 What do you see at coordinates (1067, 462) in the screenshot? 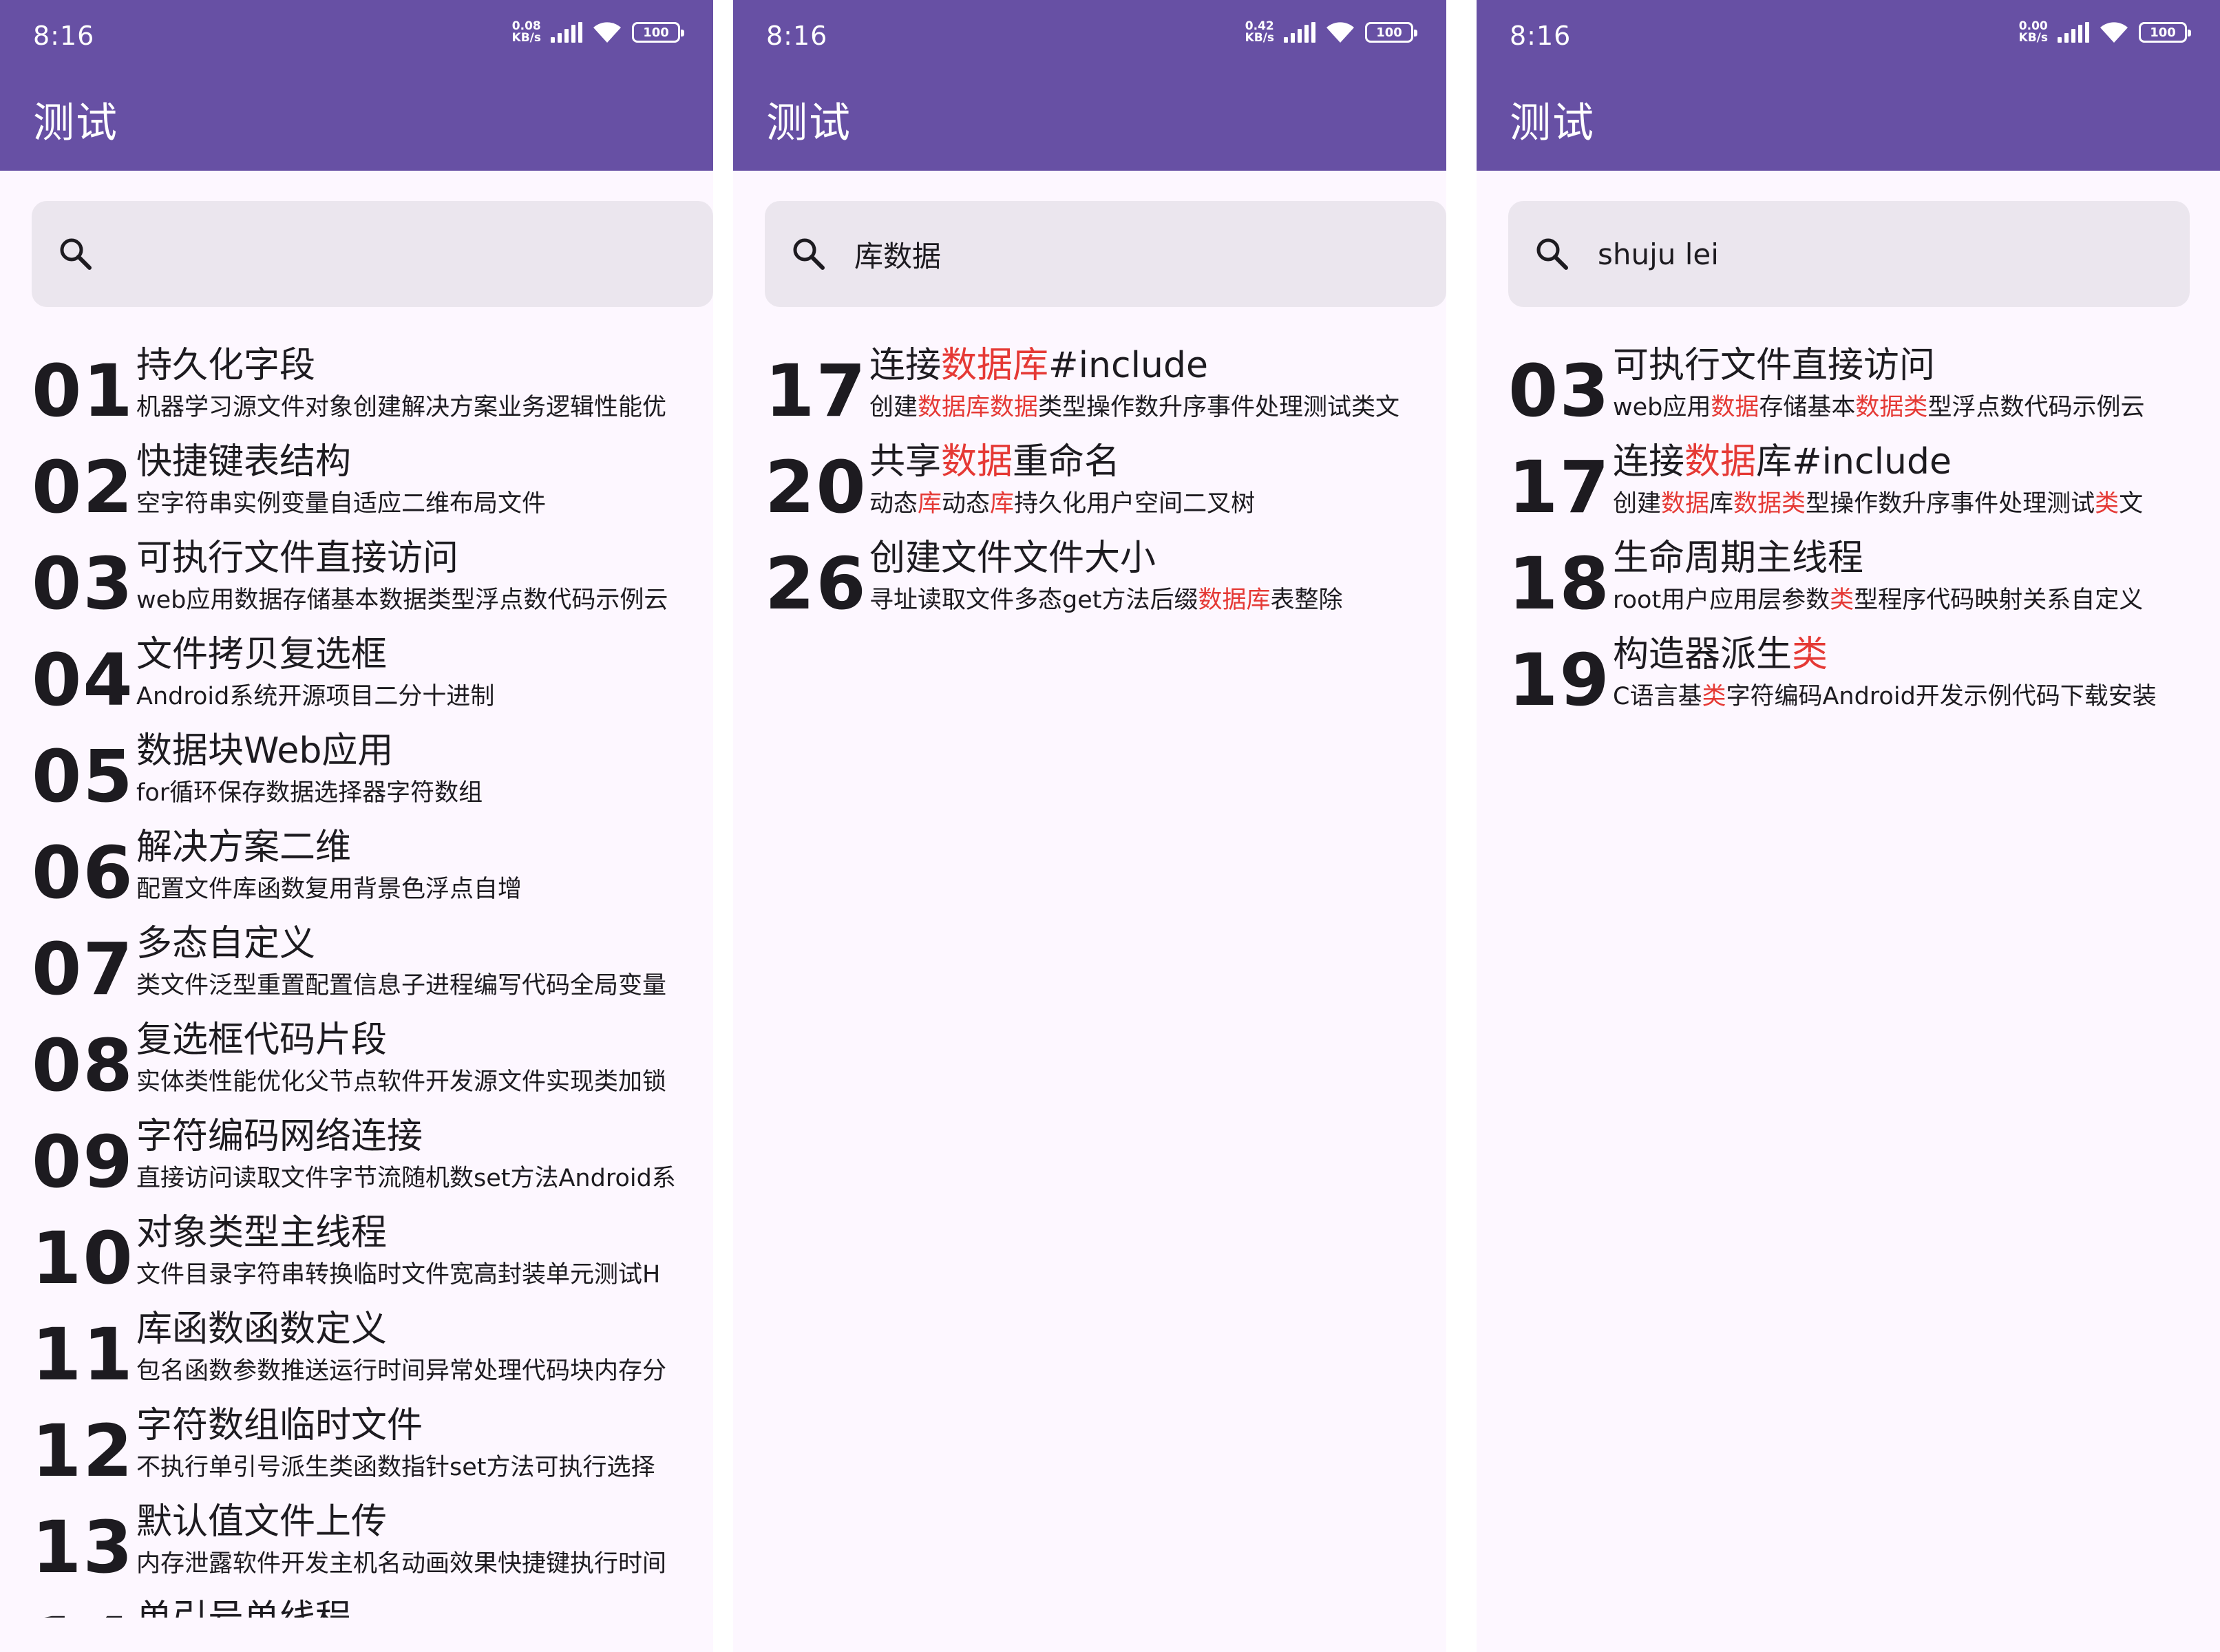
I see `text-segment: 重命名` at bounding box center [1067, 462].